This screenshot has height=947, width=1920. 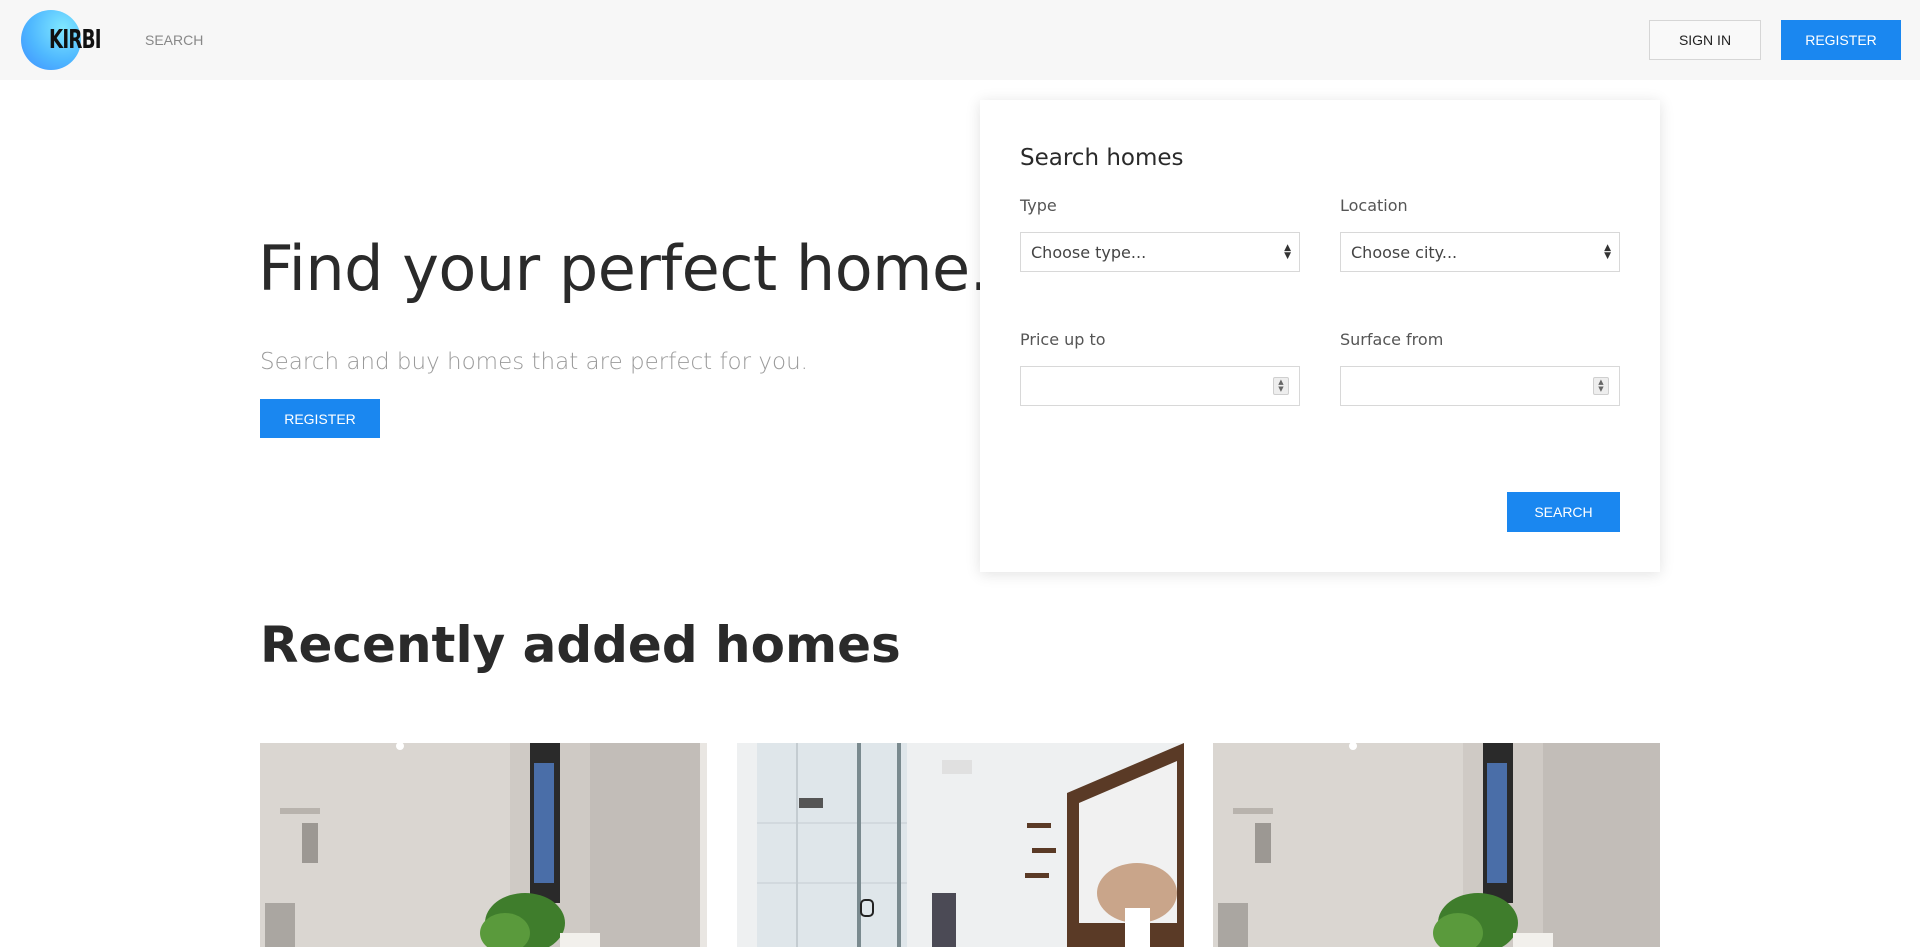 I want to click on location-select: Choose city... ▲ ▼, so click(x=1480, y=252).